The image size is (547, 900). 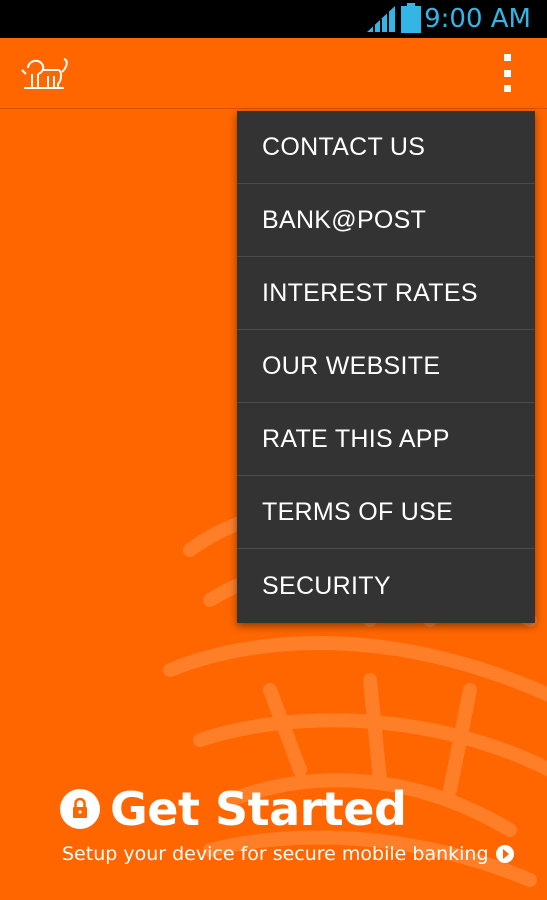 I want to click on menu-item-our-website: OUR WEBSITE, so click(x=386, y=366).